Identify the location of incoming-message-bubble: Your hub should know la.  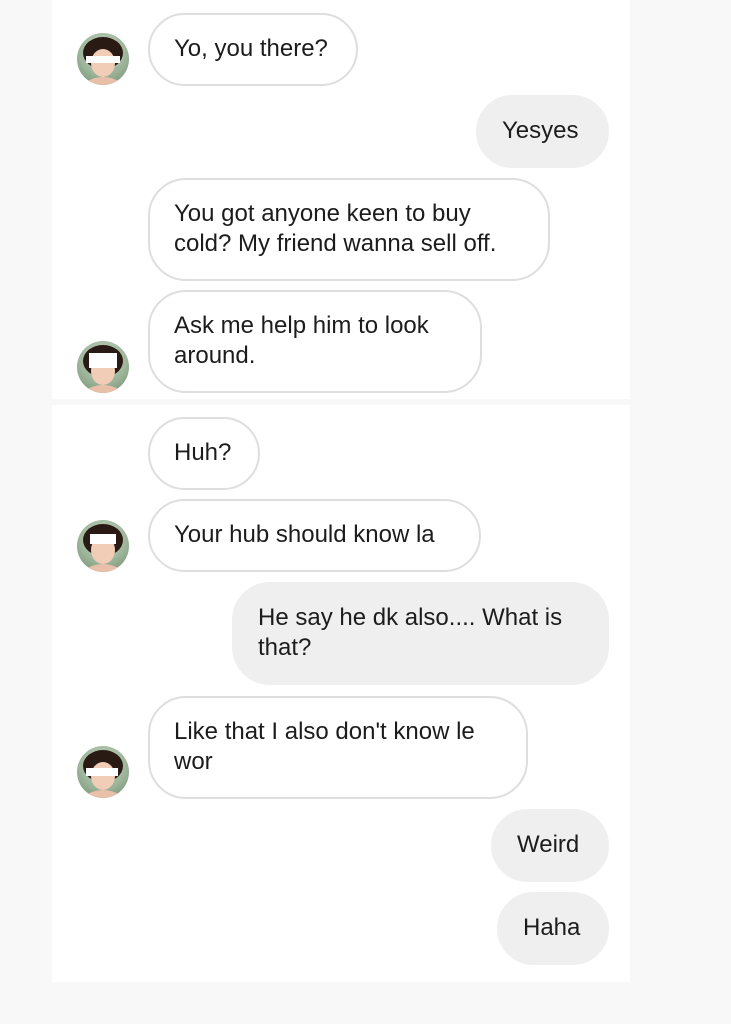
(314, 535).